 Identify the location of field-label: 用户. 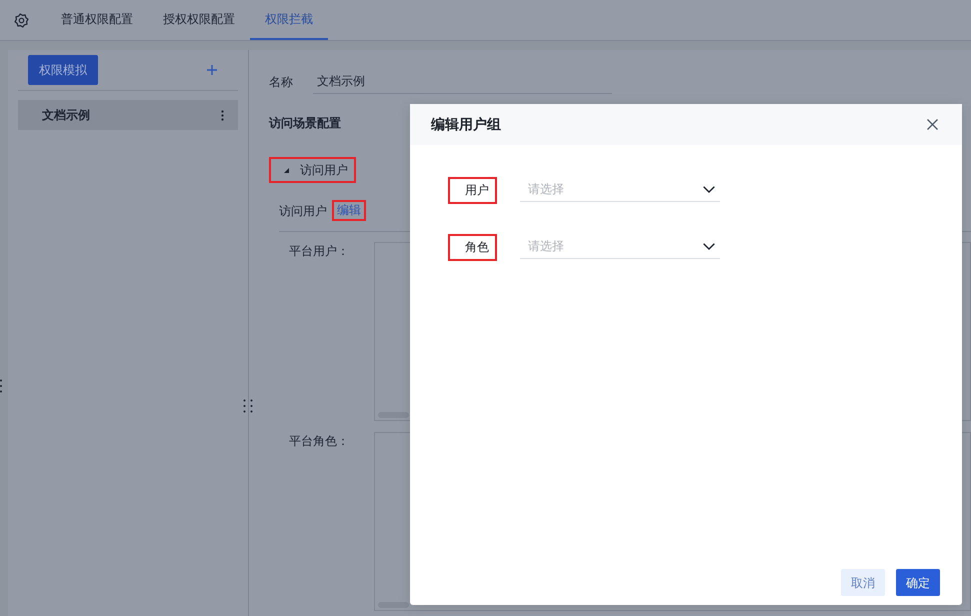
(472, 190).